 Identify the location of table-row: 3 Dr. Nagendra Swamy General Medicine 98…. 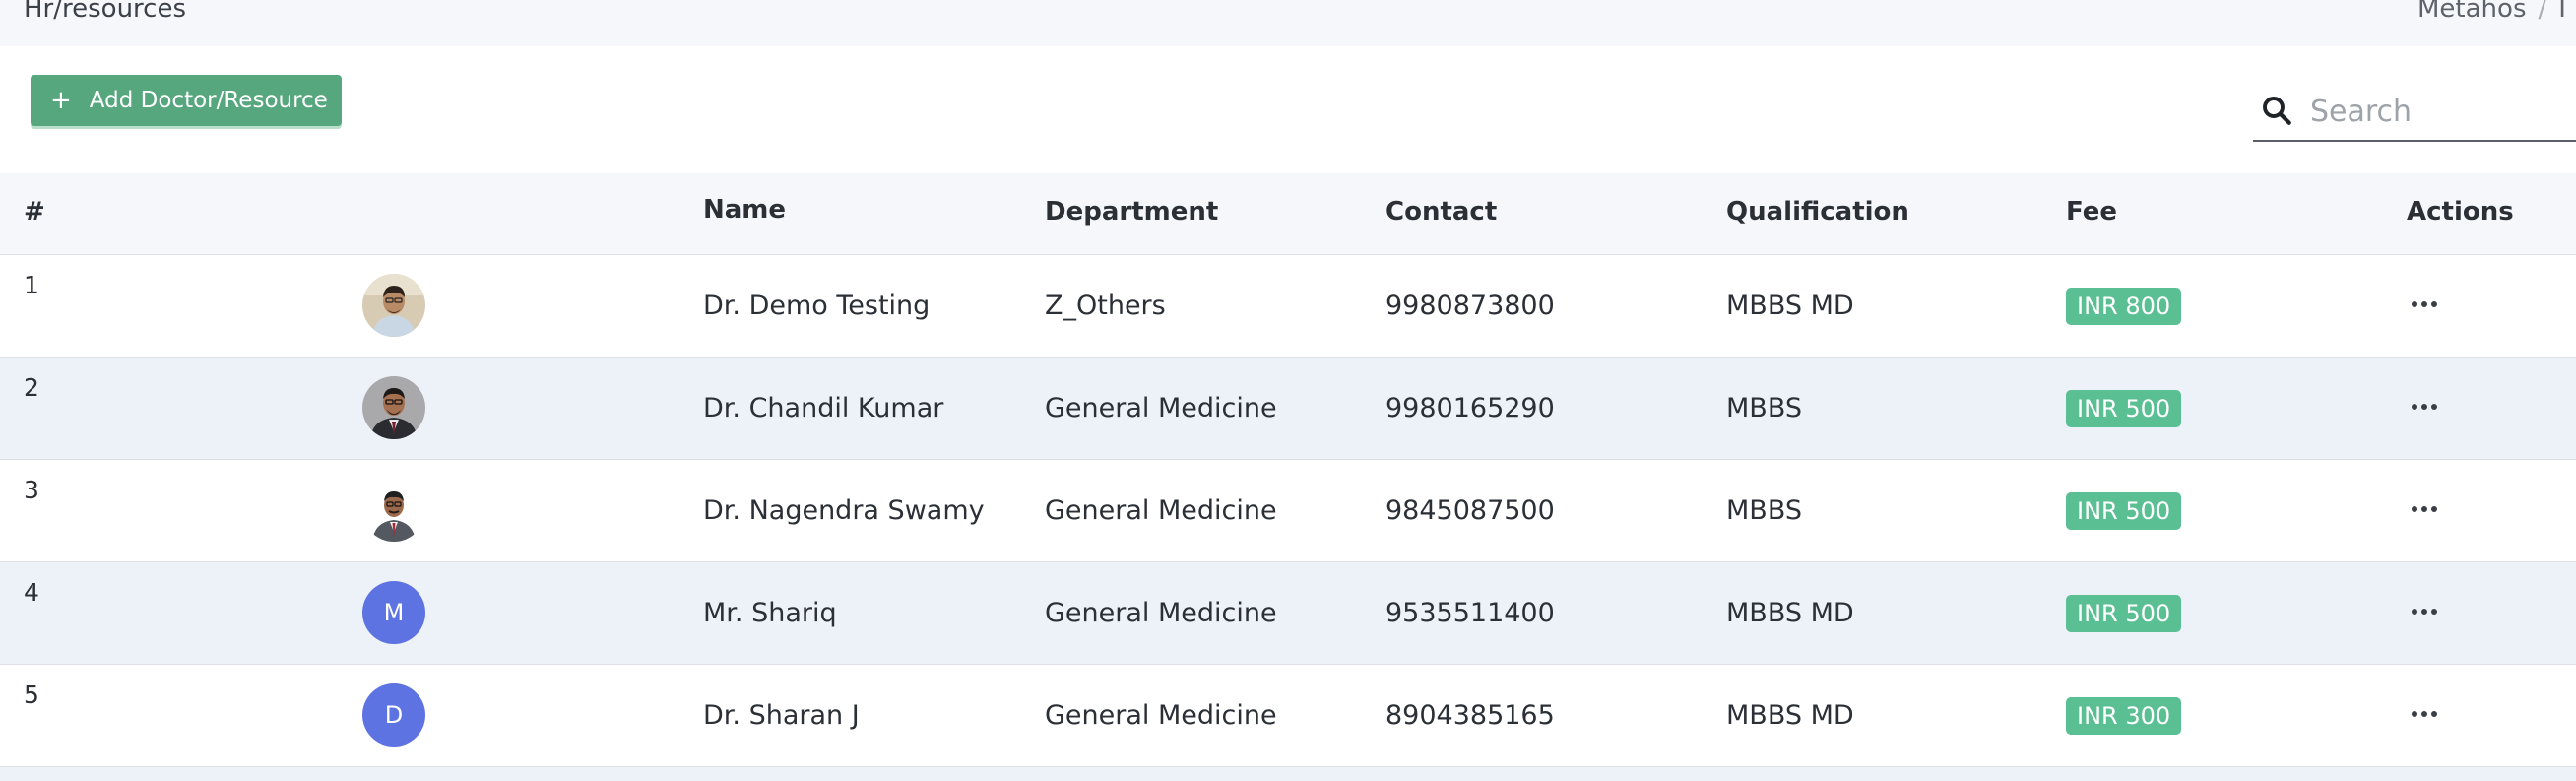
(1288, 511).